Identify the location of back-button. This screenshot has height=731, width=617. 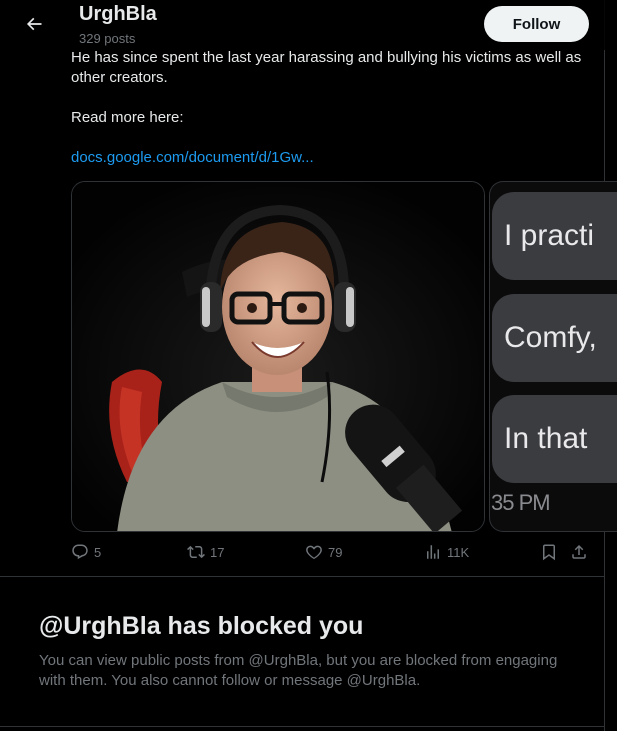
(34, 24).